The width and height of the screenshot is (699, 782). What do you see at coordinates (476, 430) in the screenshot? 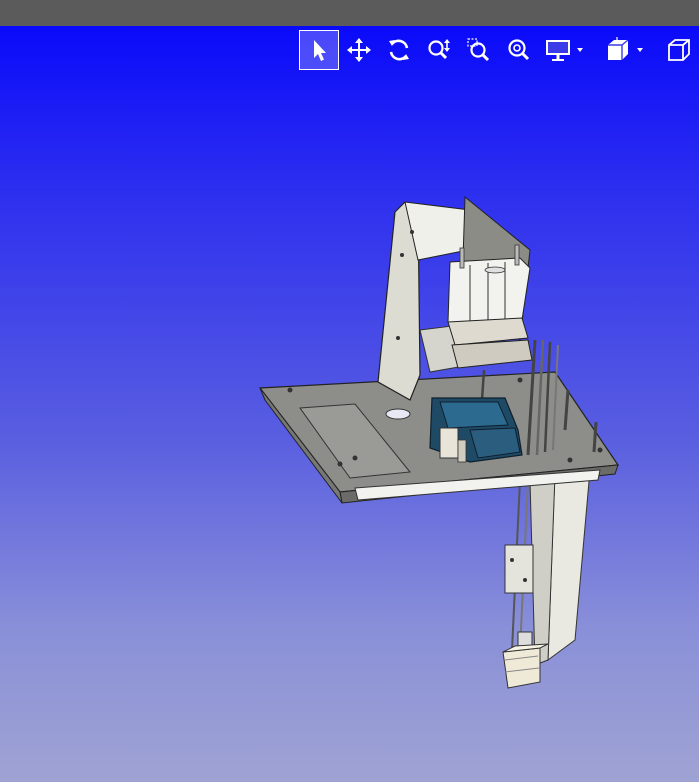
I see `blue-fixture` at bounding box center [476, 430].